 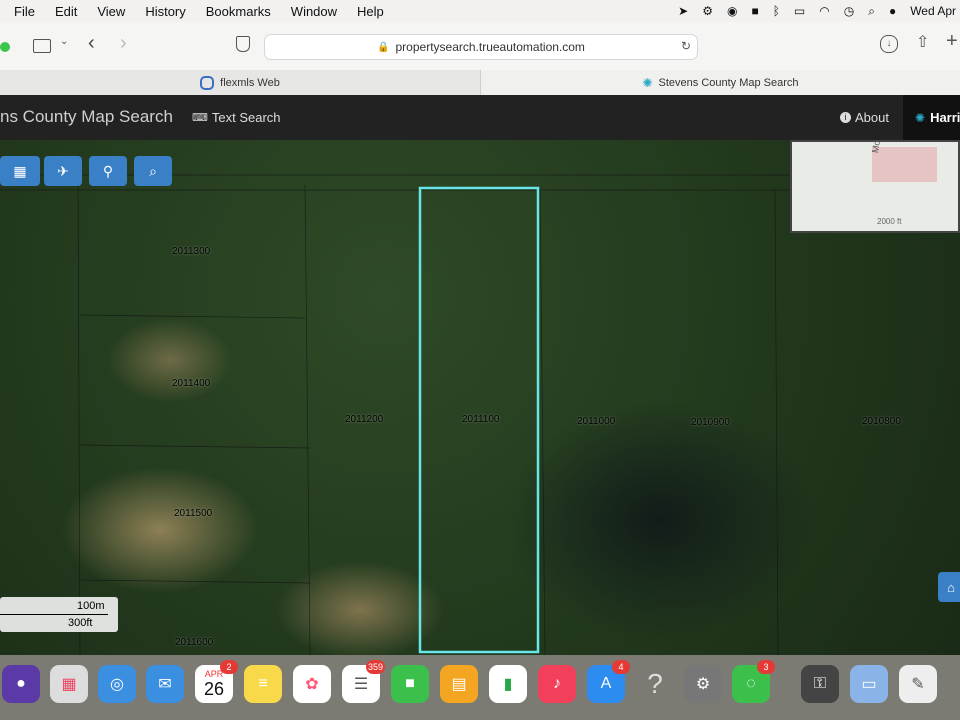 What do you see at coordinates (238, 11) in the screenshot?
I see `menu-bookmarks: Bookmarks` at bounding box center [238, 11].